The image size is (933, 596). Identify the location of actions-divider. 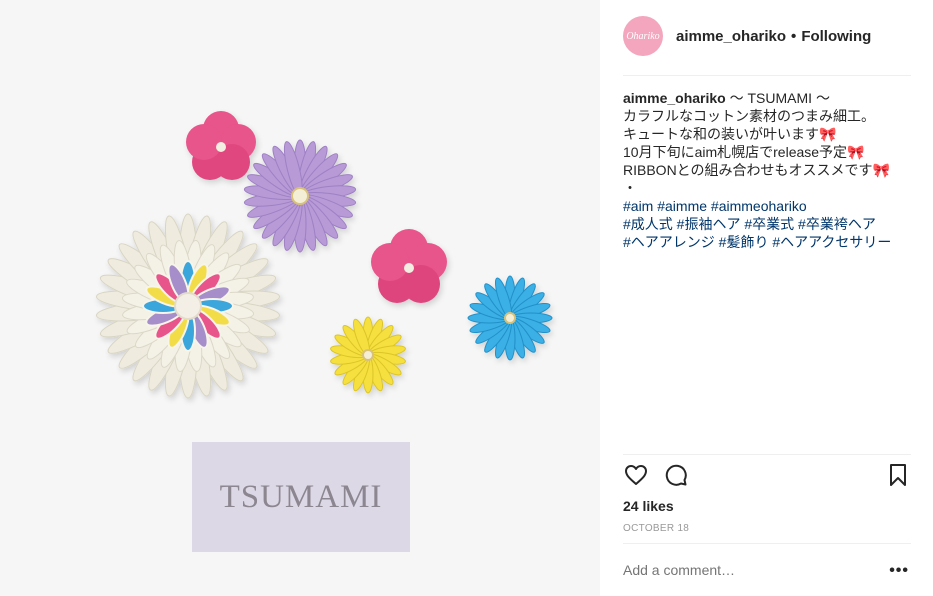
(767, 454).